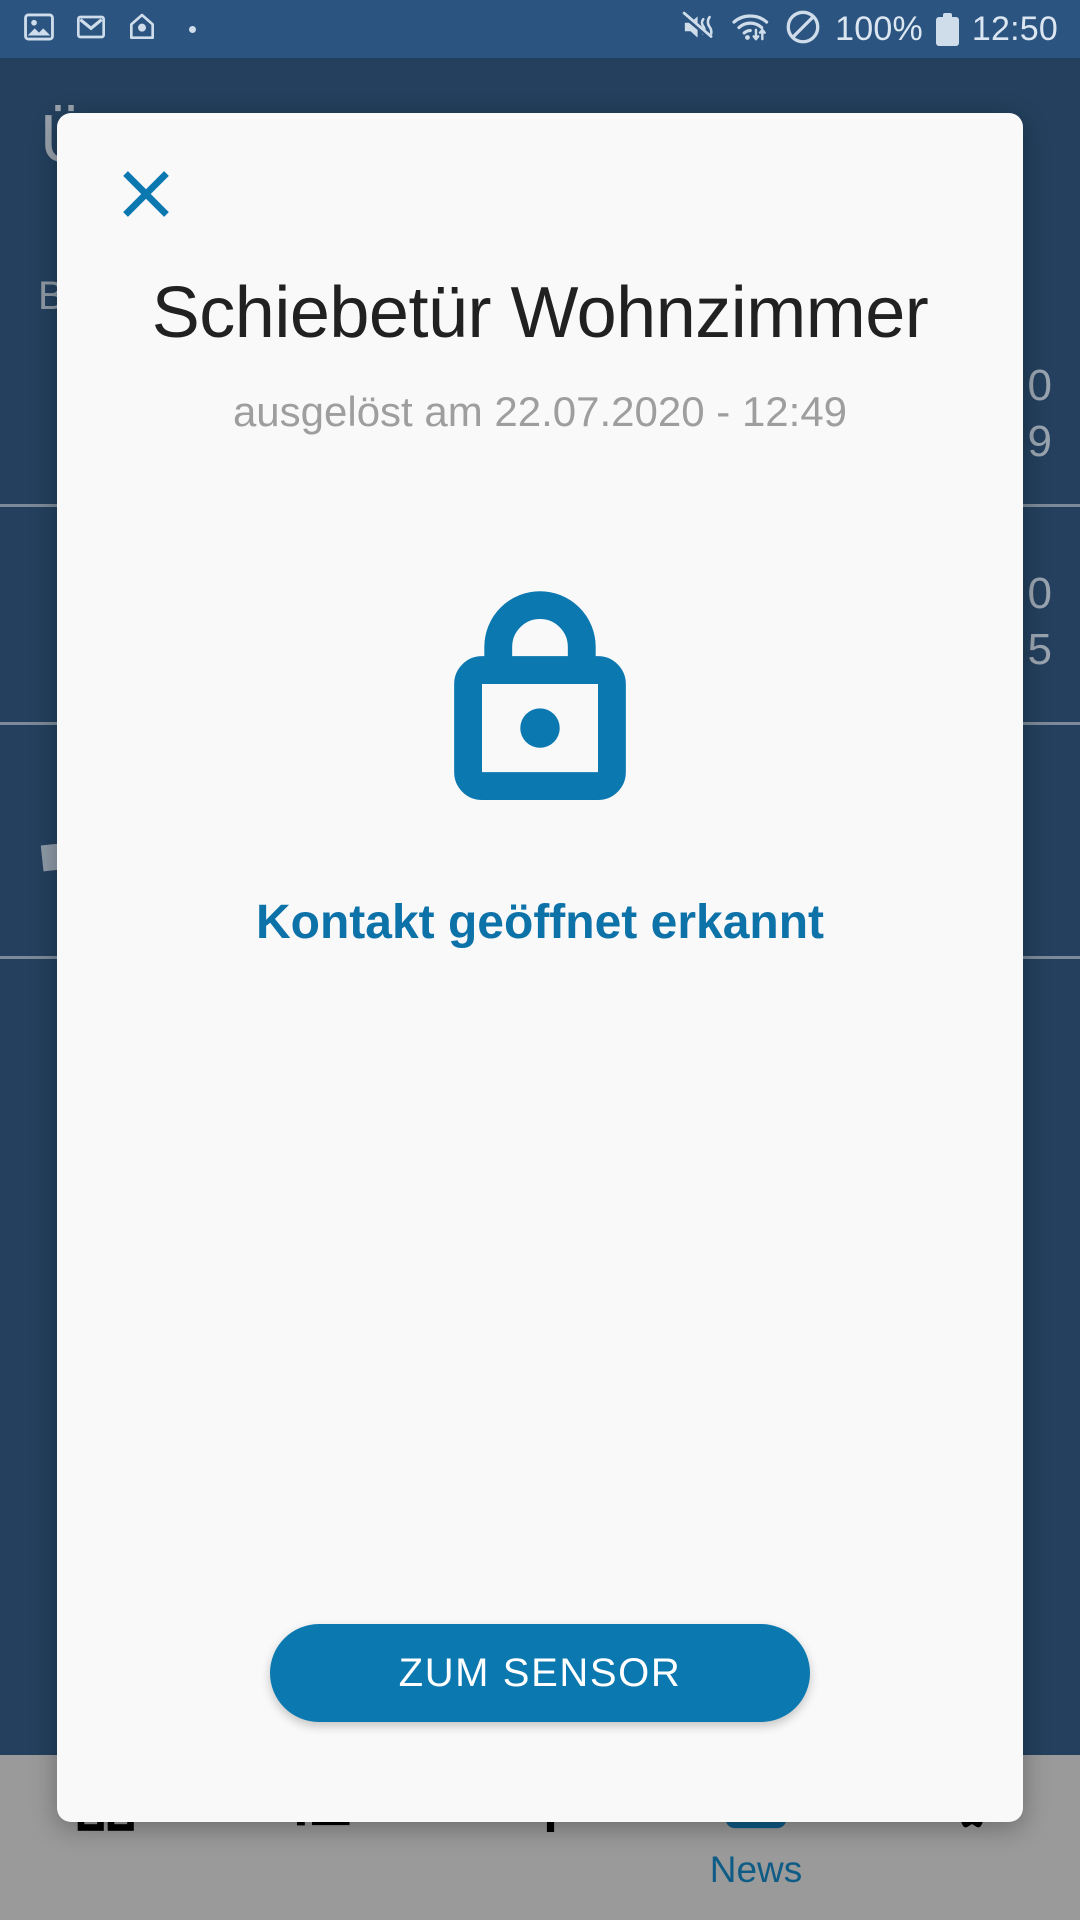 Image resolution: width=1080 pixels, height=1920 pixels. I want to click on close-button, so click(145, 193).